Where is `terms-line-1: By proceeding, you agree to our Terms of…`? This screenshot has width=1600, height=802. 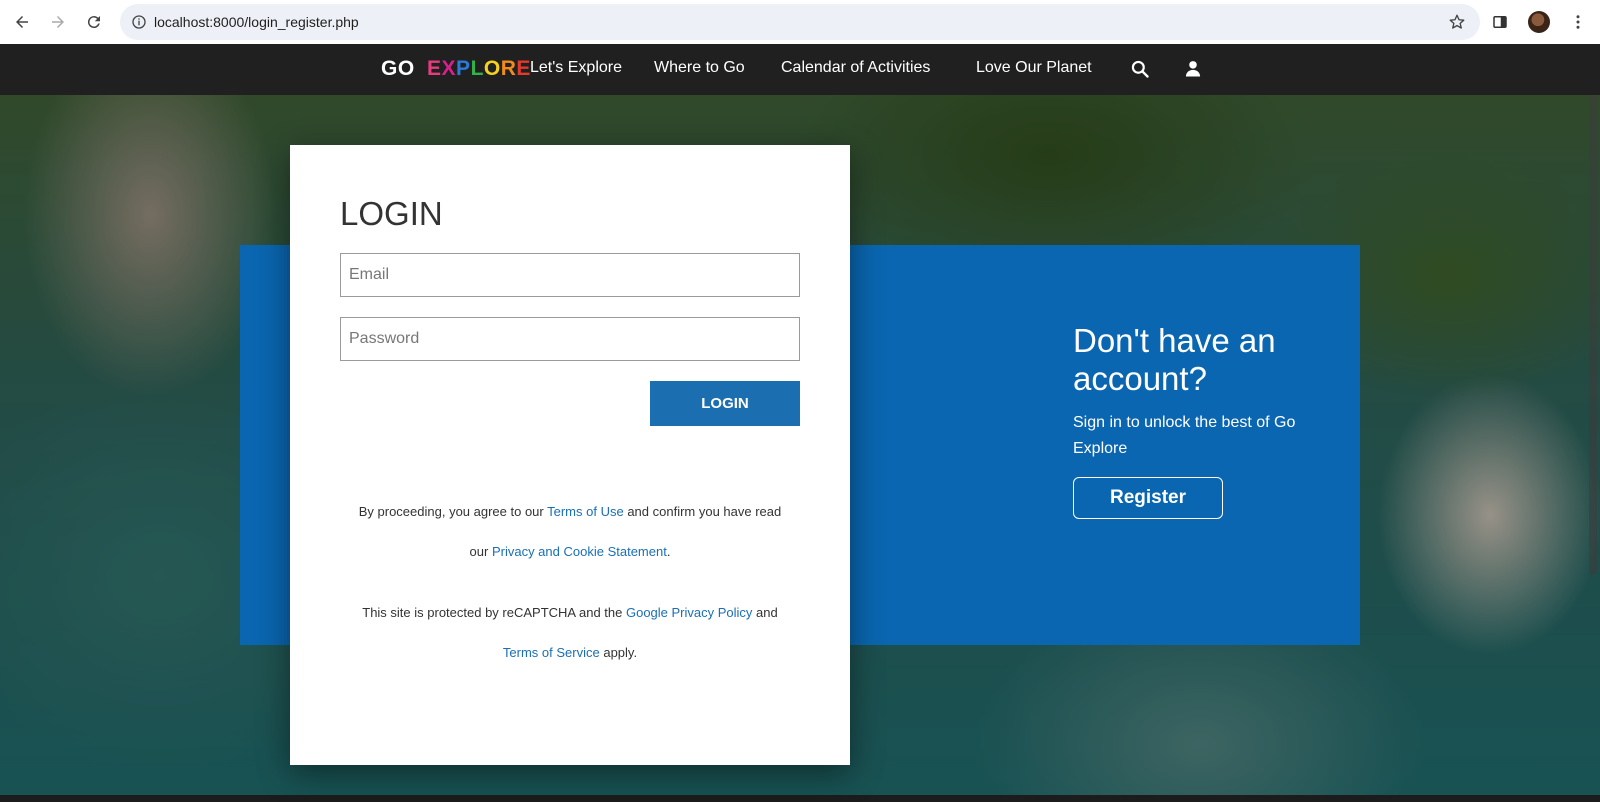
terms-line-1: By proceeding, you agree to our Terms of… is located at coordinates (570, 512).